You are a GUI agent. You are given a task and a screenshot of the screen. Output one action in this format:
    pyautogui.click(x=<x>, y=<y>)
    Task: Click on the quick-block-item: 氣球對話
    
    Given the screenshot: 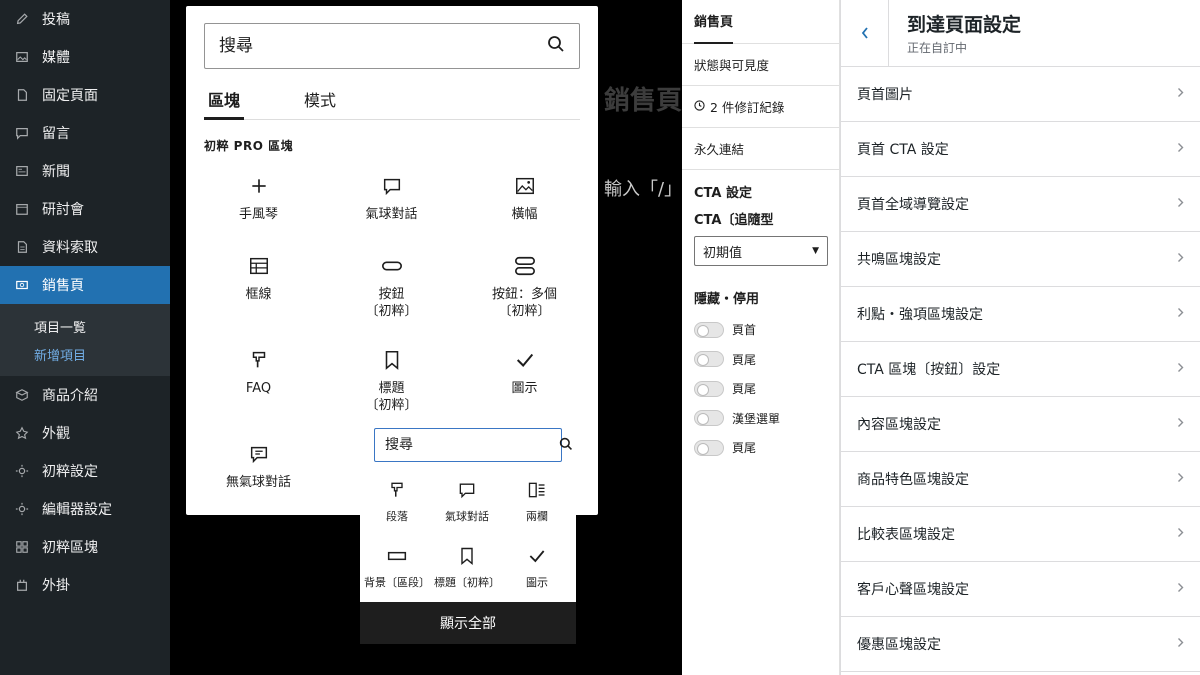 What is the action you would take?
    pyautogui.click(x=467, y=509)
    